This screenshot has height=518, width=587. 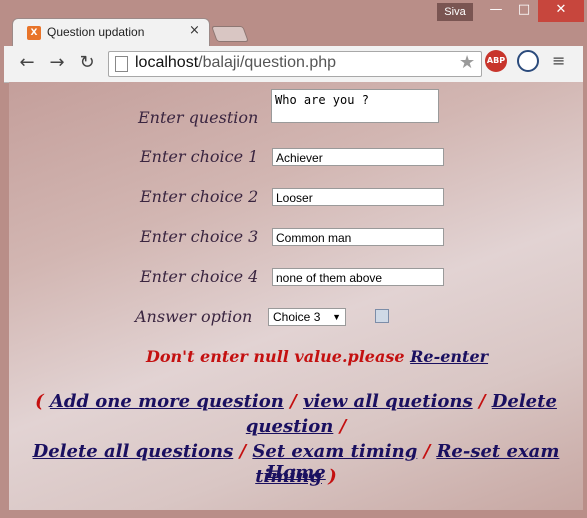 What do you see at coordinates (388, 401) in the screenshot?
I see `view-all-questions-link: view all quetions` at bounding box center [388, 401].